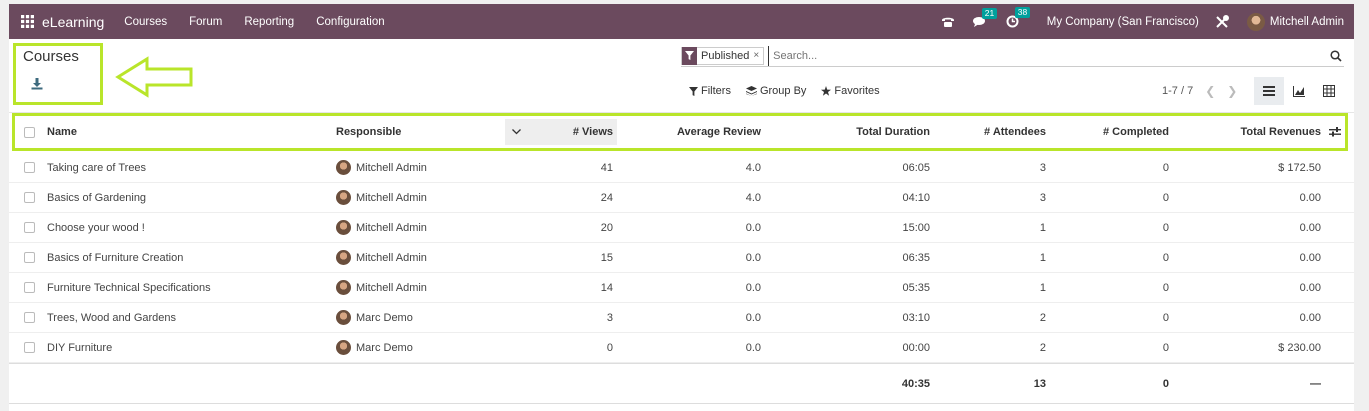 The image size is (1369, 411). I want to click on user-menu: Mitchell Admin, so click(1307, 22).